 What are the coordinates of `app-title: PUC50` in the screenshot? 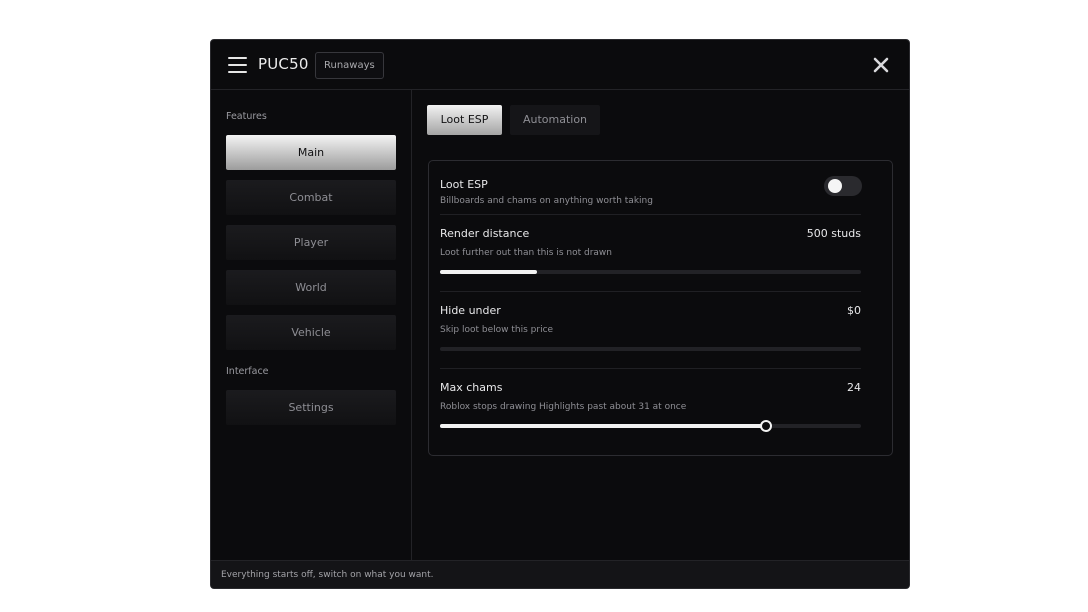 It's located at (283, 64).